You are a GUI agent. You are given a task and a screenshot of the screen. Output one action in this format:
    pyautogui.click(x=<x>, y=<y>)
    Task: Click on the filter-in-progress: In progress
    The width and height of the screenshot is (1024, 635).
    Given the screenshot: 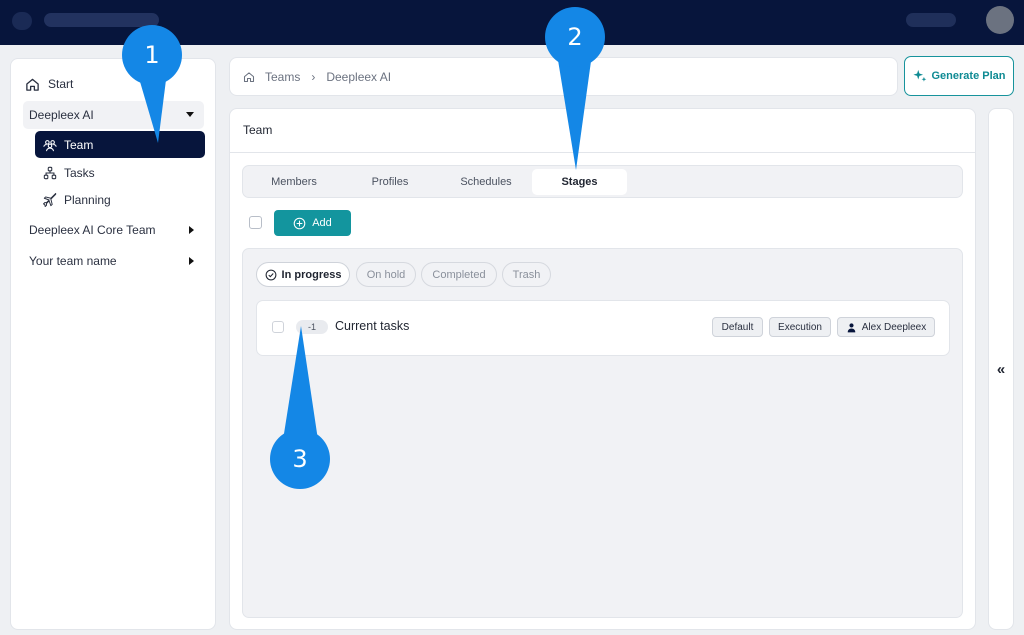 What is the action you would take?
    pyautogui.click(x=303, y=274)
    